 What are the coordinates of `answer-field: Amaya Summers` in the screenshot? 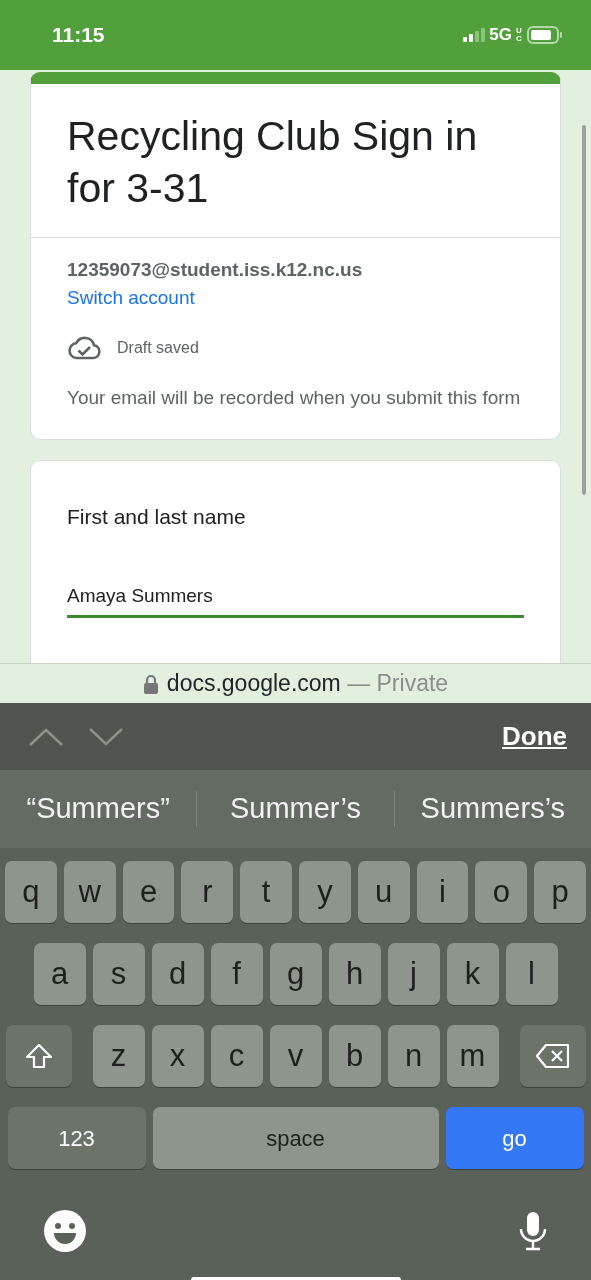 It's located at (295, 598).